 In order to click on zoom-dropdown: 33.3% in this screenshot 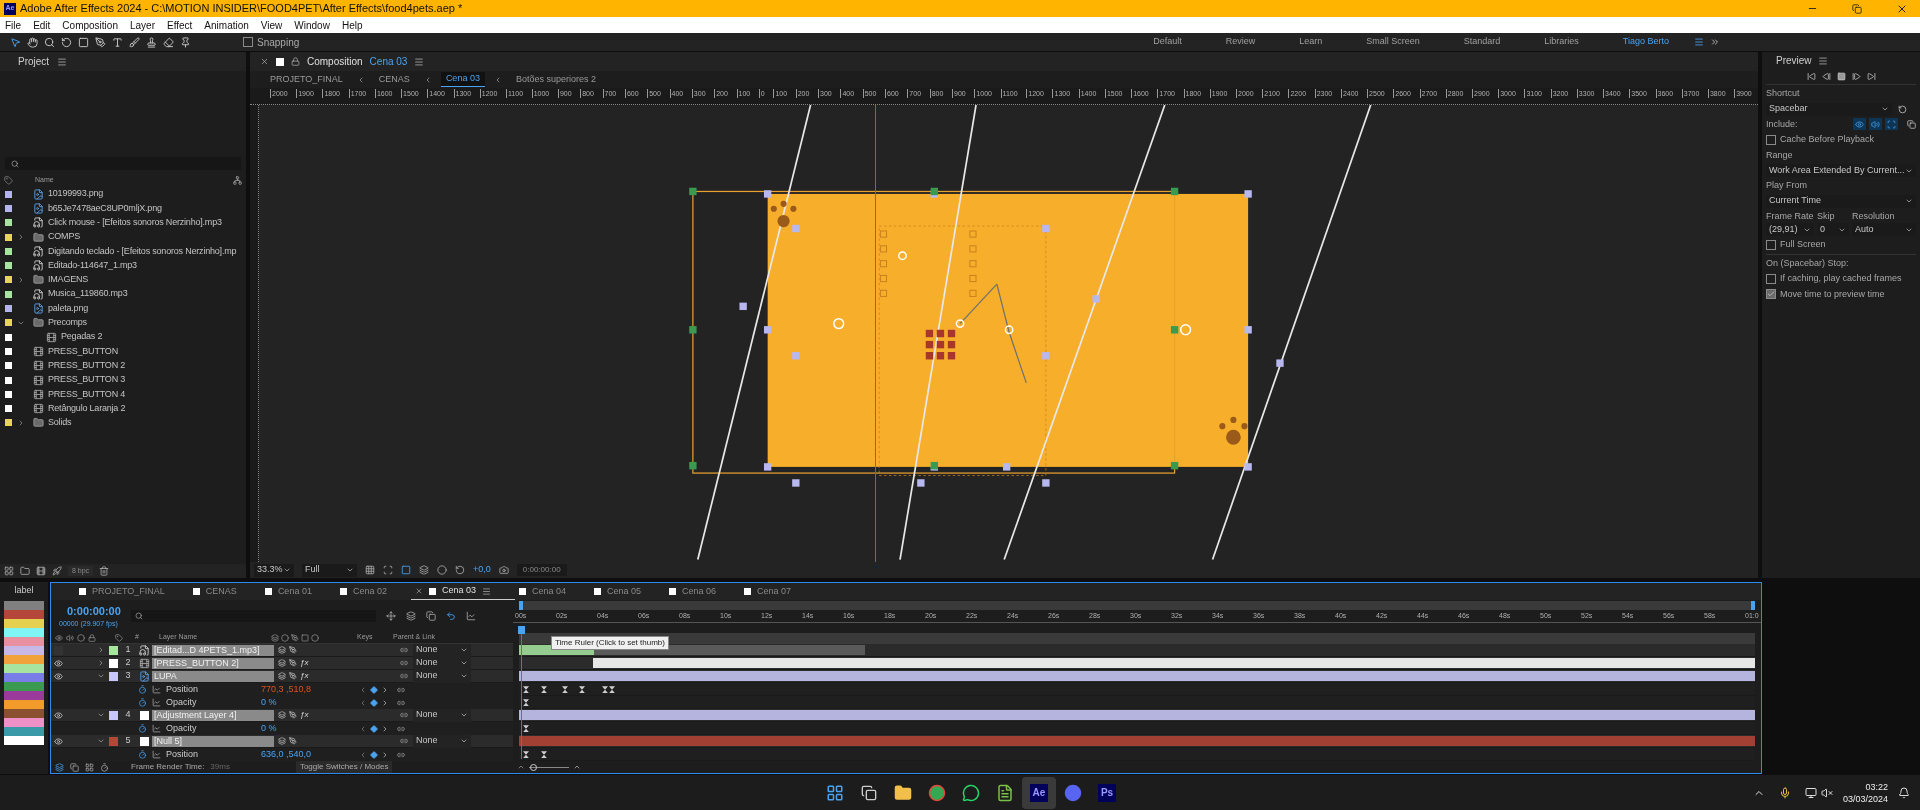, I will do `click(274, 570)`.